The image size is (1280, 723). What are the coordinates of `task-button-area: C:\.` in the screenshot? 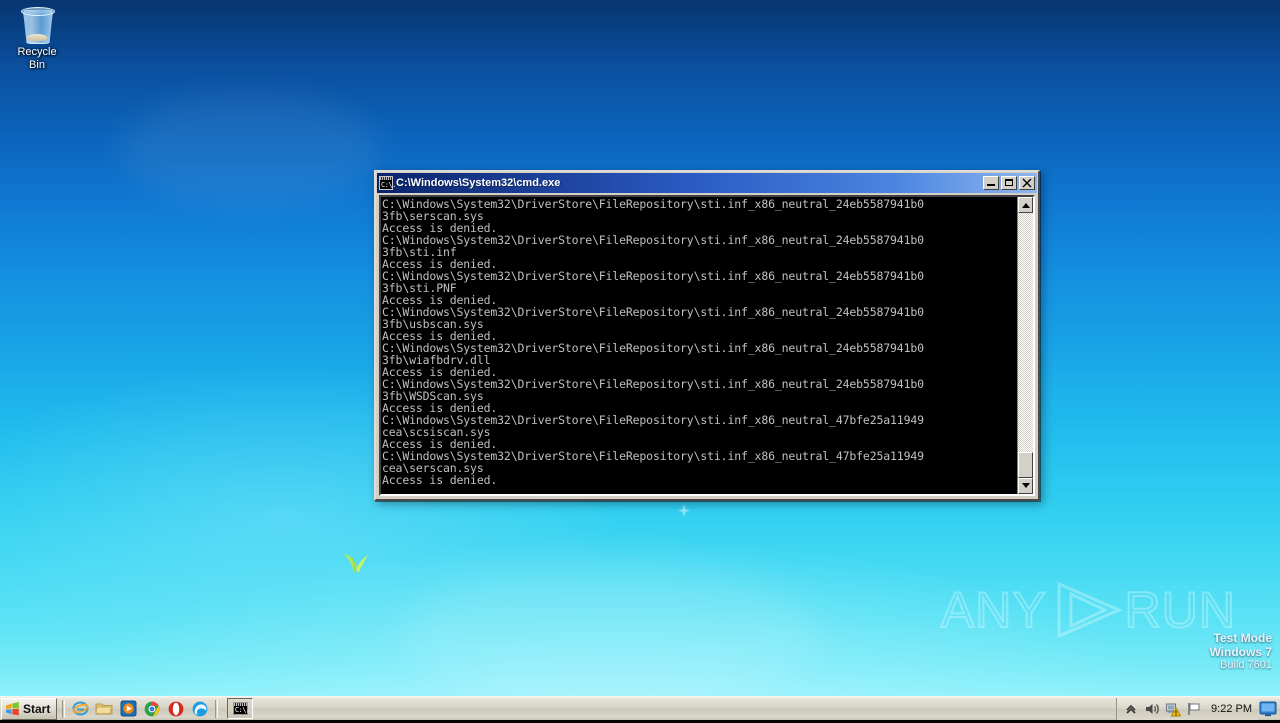 It's located at (240, 708).